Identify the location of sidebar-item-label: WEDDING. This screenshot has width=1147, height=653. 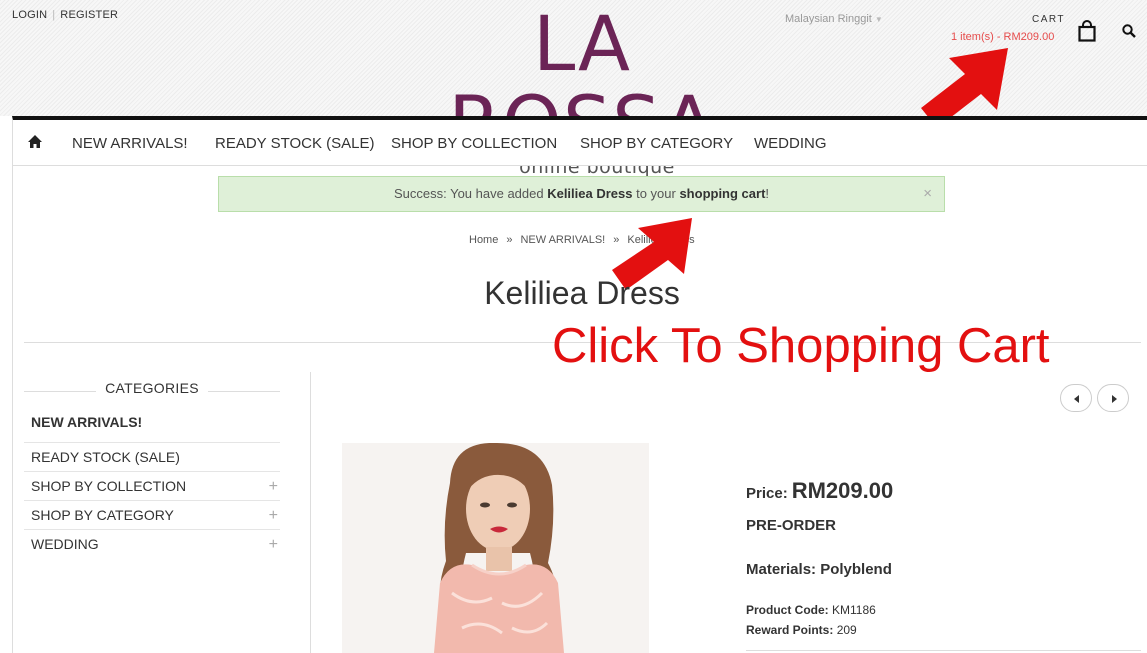
(65, 544).